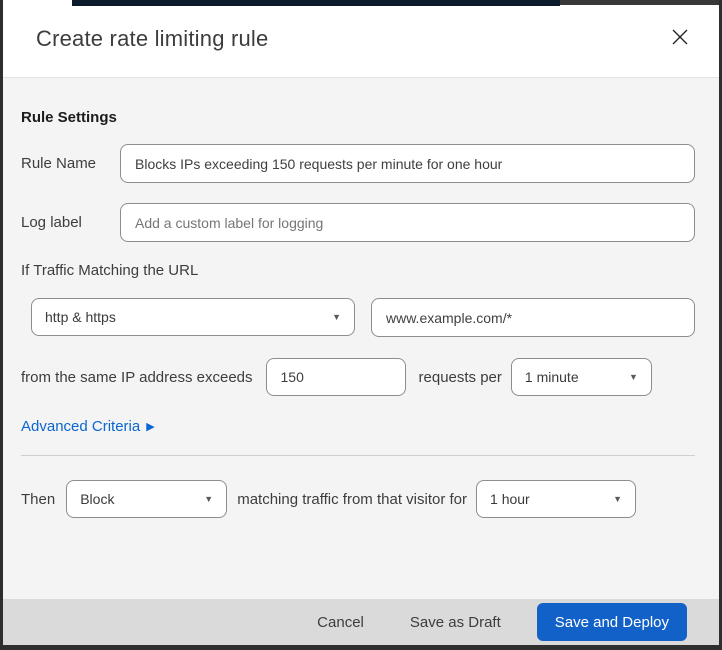  Describe the element at coordinates (352, 499) in the screenshot. I see `action-middle-text: matching traffic from that visitor for` at that location.